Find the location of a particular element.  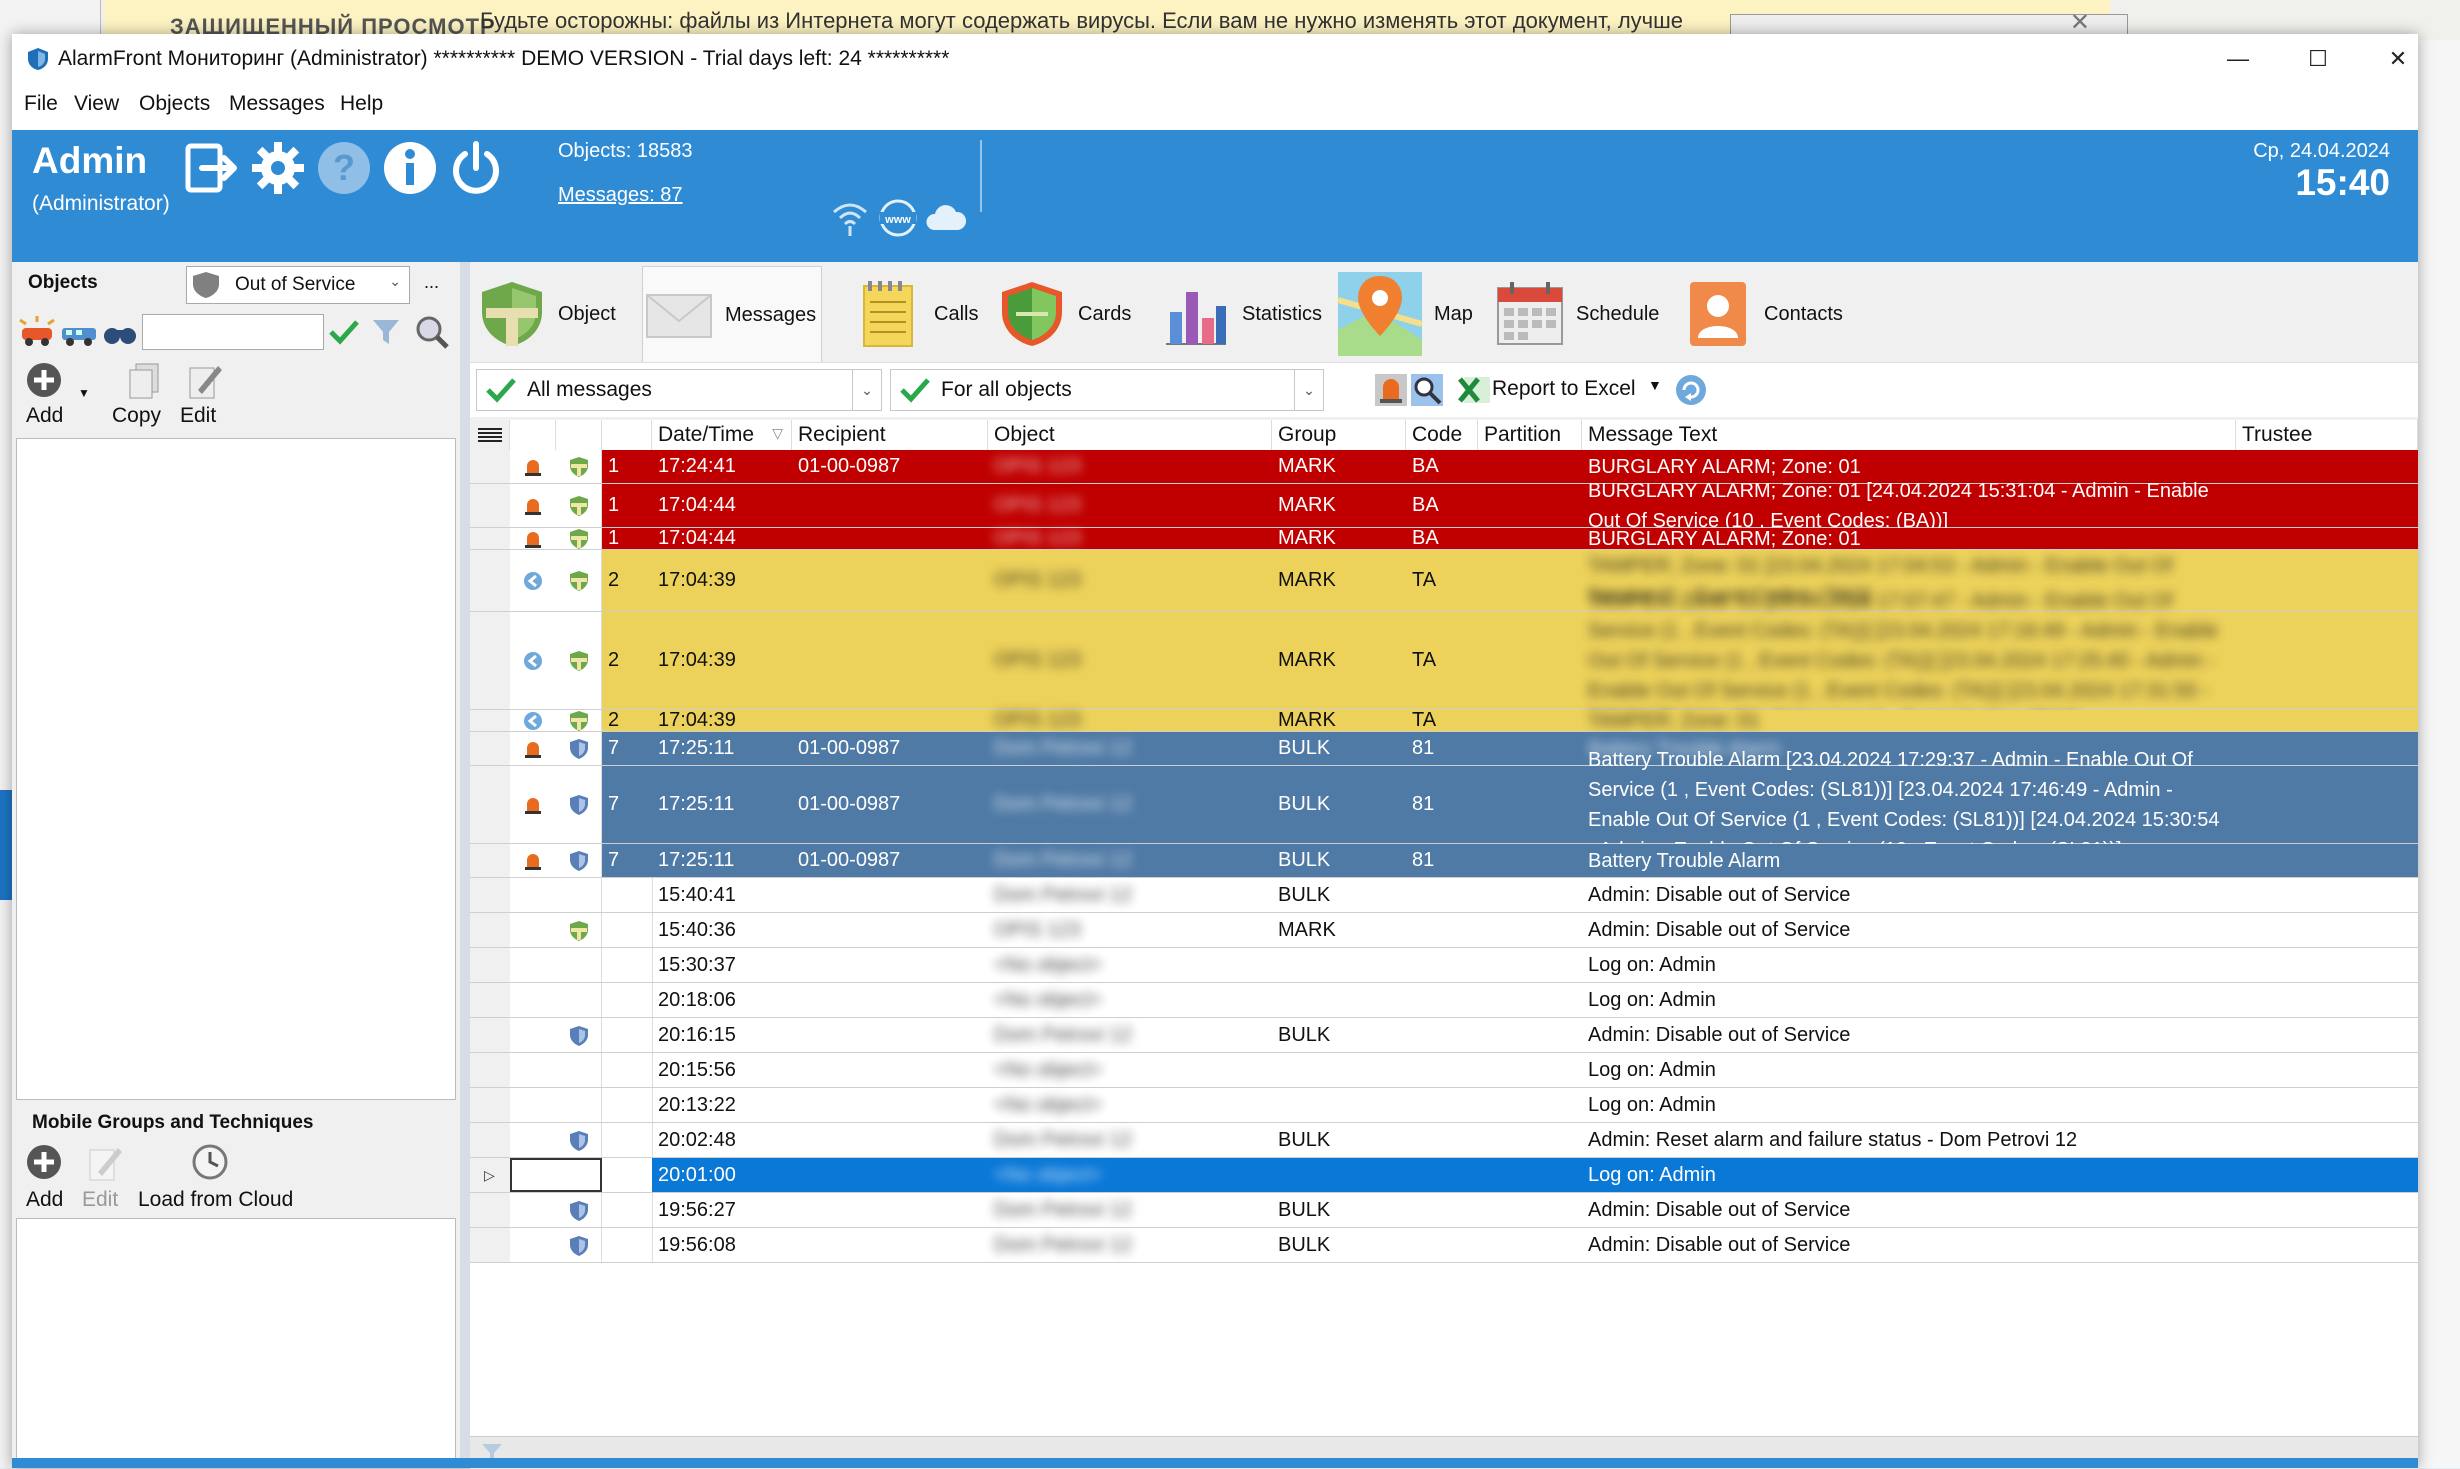

menu-messages: Messages is located at coordinates (277, 104).